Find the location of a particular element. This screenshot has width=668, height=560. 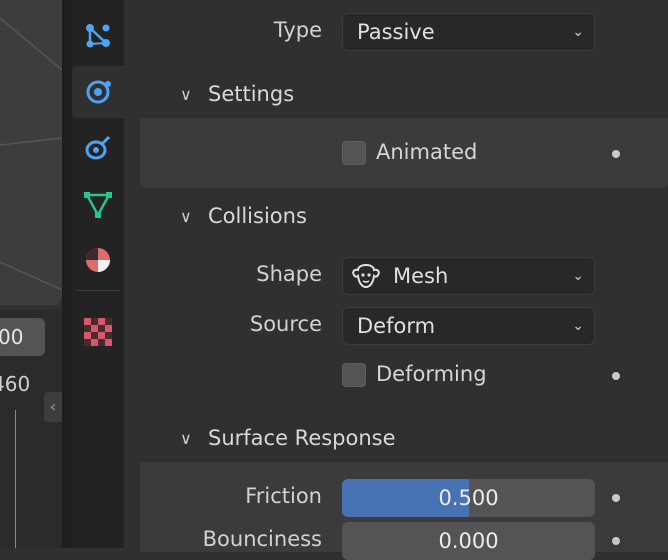

deforming-keyframe-dot is located at coordinates (616, 376).